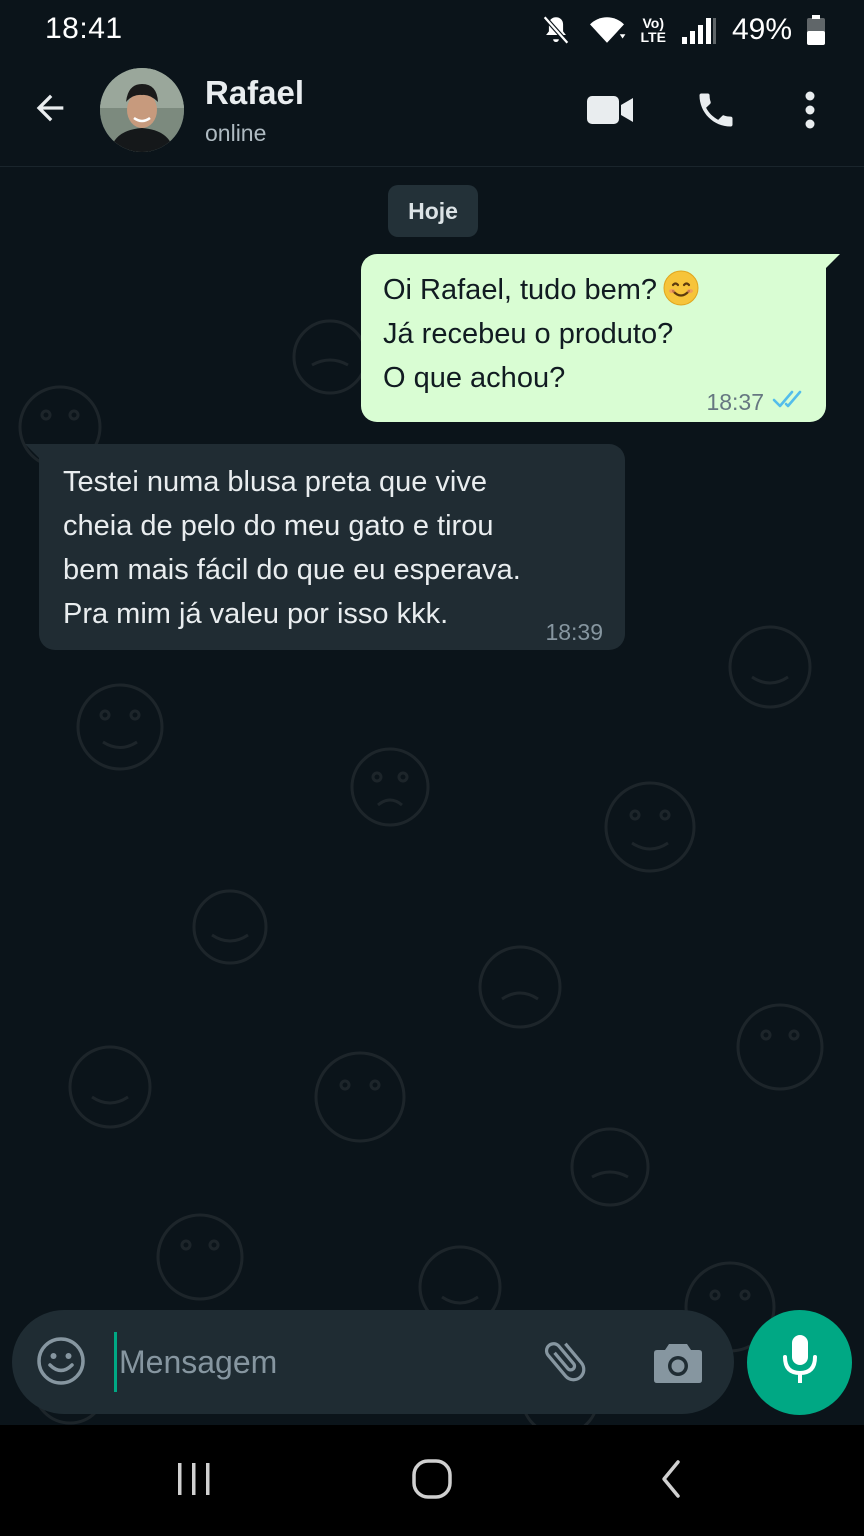 This screenshot has width=864, height=1536. I want to click on message-composer, so click(373, 1362).